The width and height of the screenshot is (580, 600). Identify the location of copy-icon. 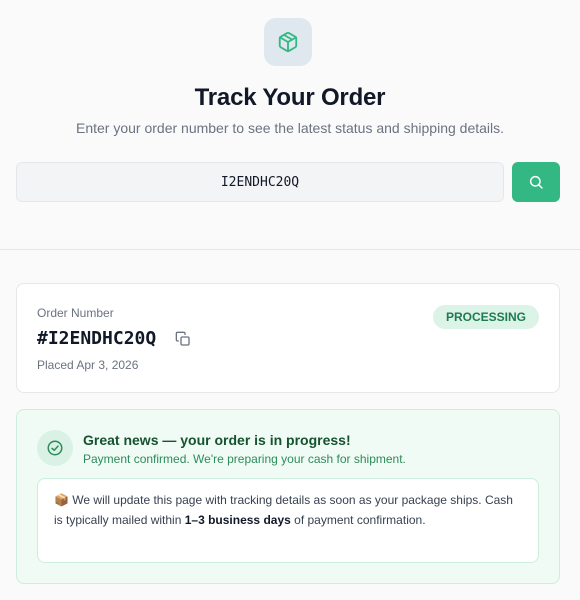
(183, 339).